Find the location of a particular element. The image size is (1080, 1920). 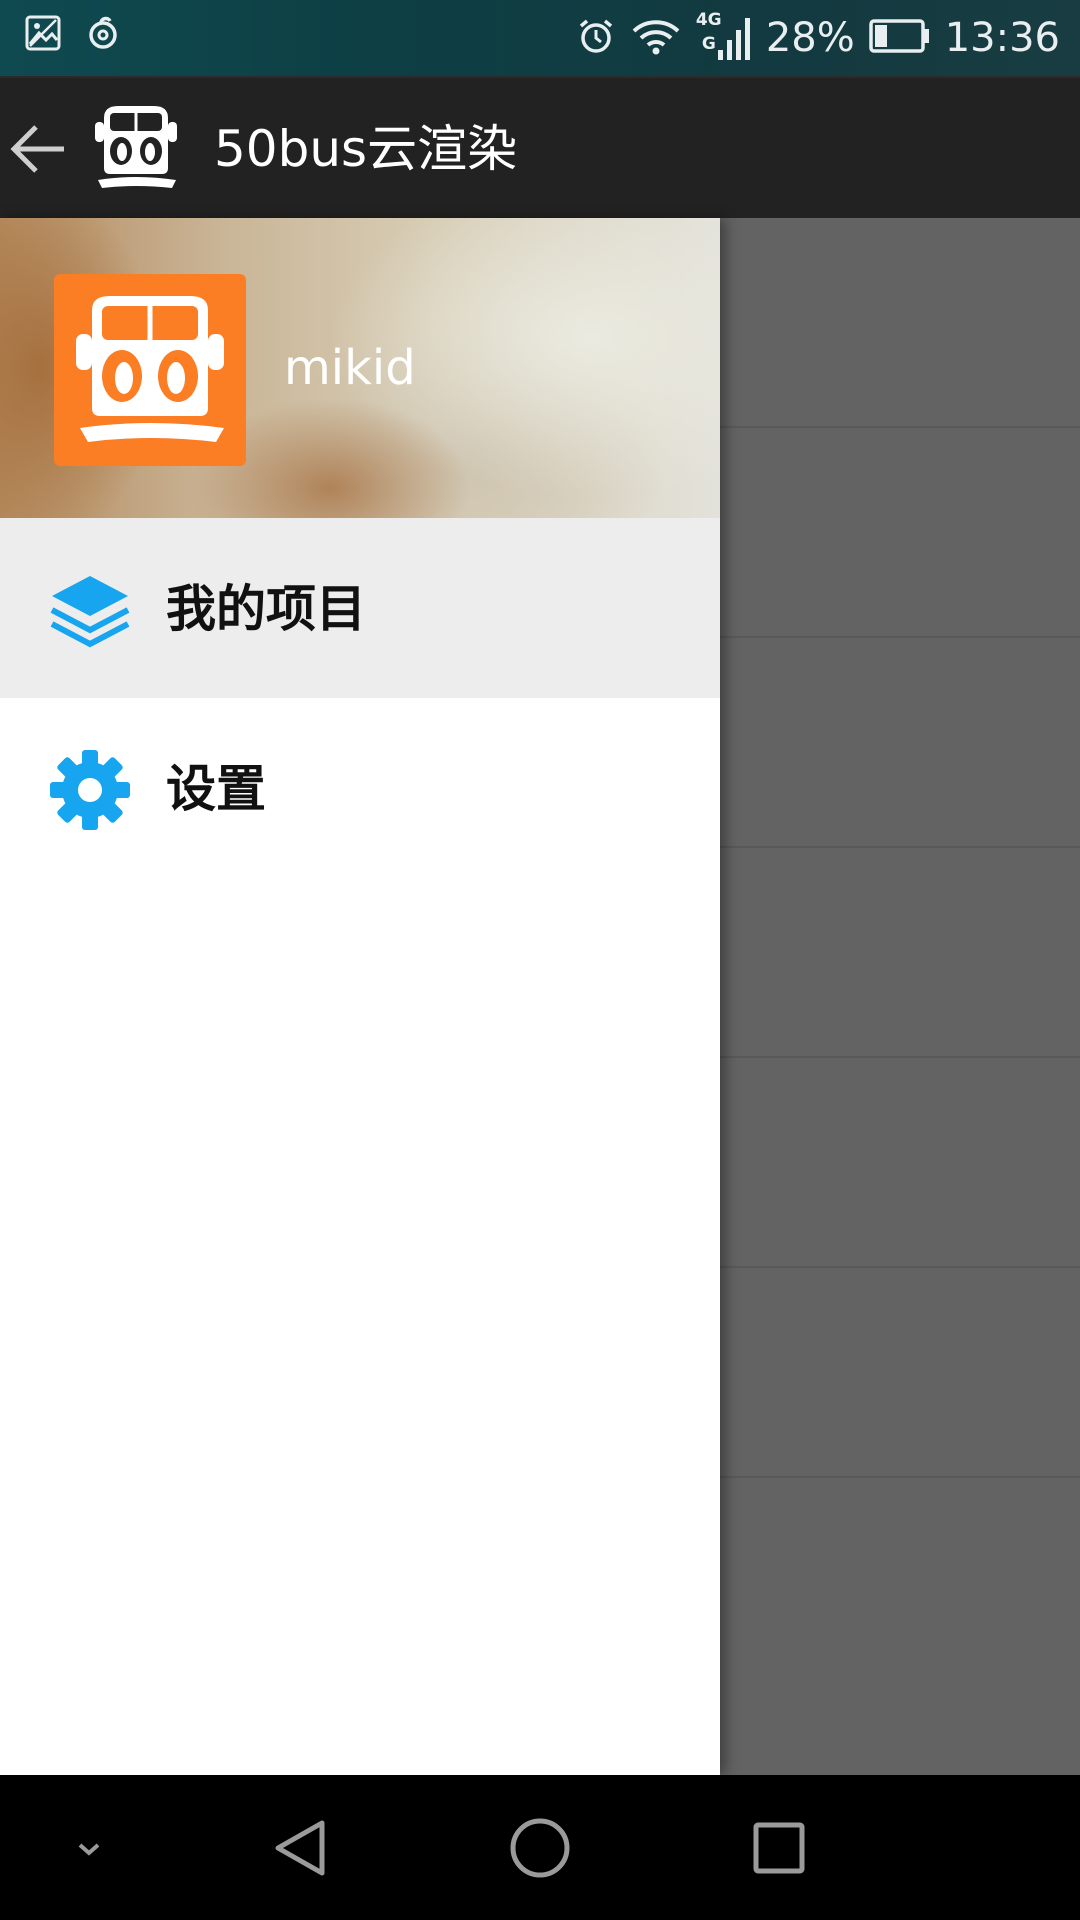

username: mikid is located at coordinates (350, 368).